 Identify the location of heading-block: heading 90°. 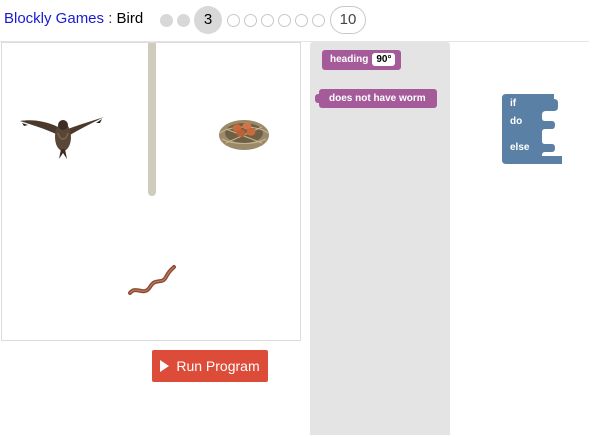
(361, 60).